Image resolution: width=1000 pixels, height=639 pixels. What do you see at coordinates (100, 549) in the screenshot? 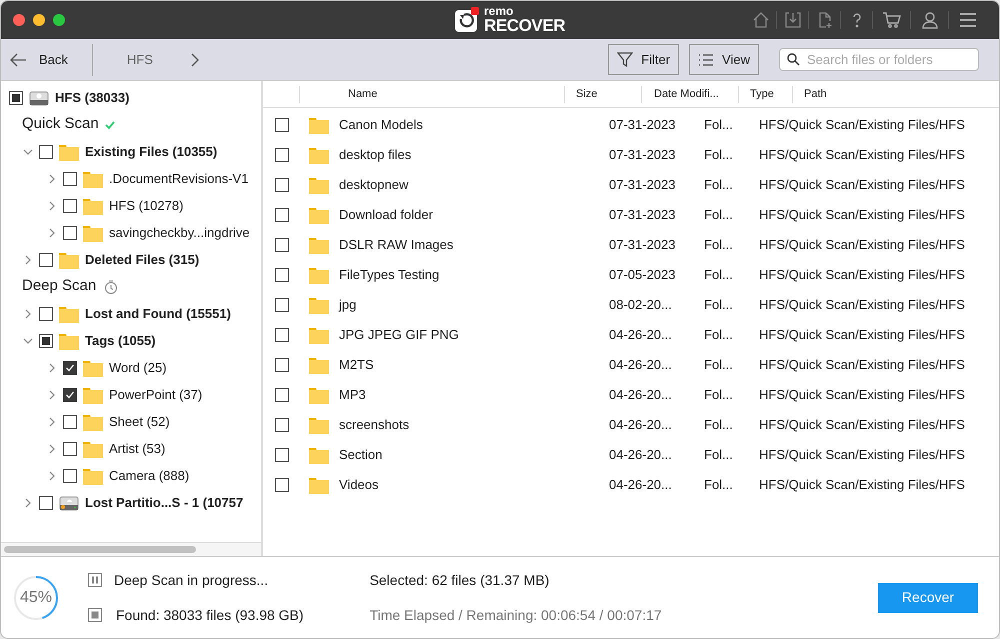
I see `scrollbar-thumb` at bounding box center [100, 549].